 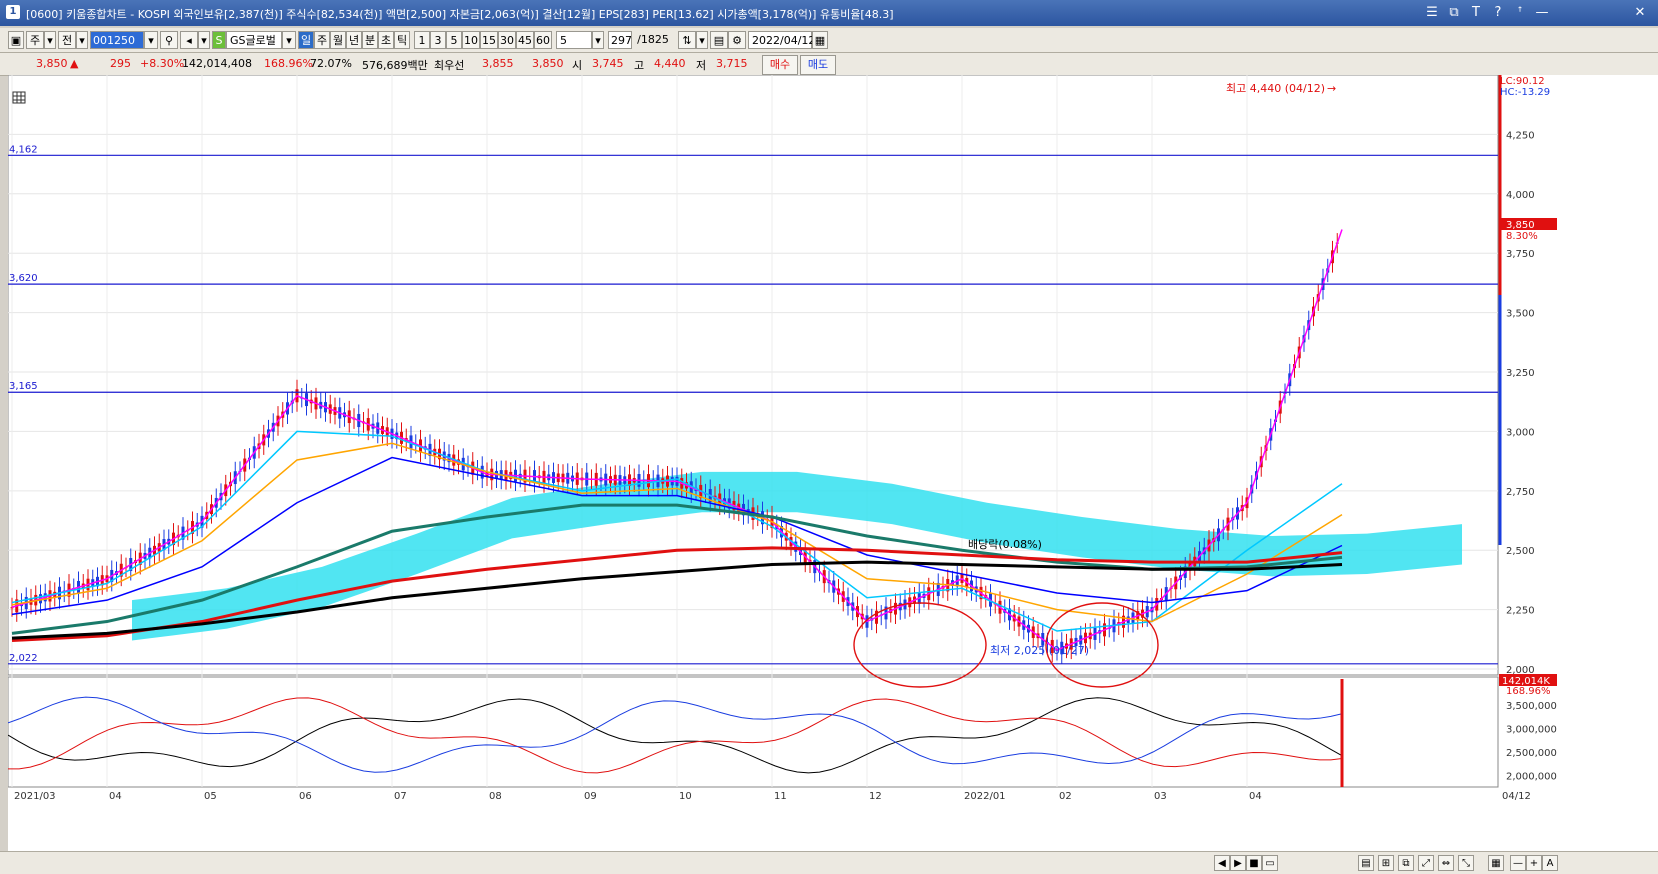 I want to click on best-ask: 3,855, so click(x=498, y=63).